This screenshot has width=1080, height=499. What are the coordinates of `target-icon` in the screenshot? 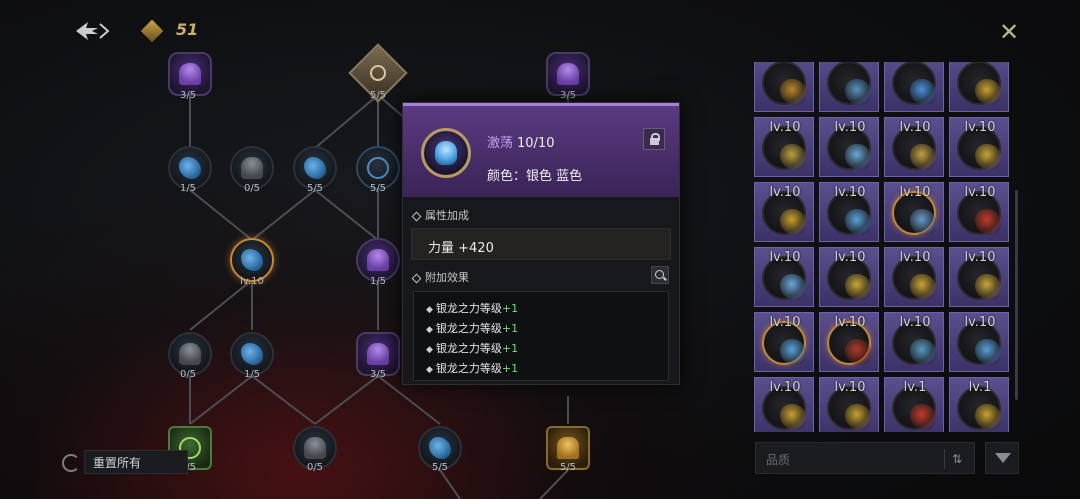 It's located at (378, 168).